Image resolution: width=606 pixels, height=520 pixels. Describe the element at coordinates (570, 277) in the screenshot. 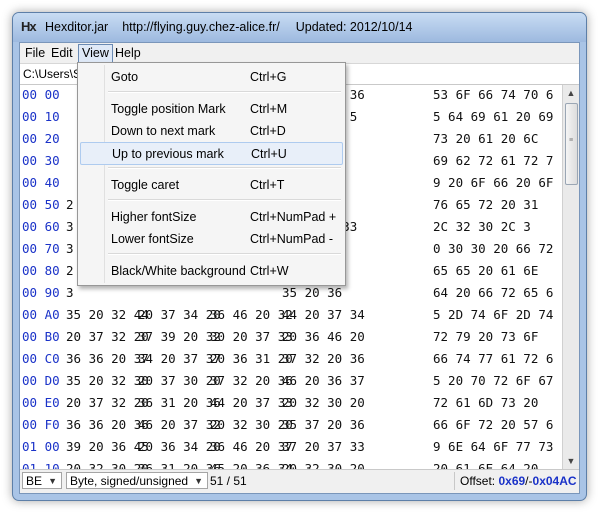

I see `vertical-scrollbar: ▲ ≡ ▼` at that location.